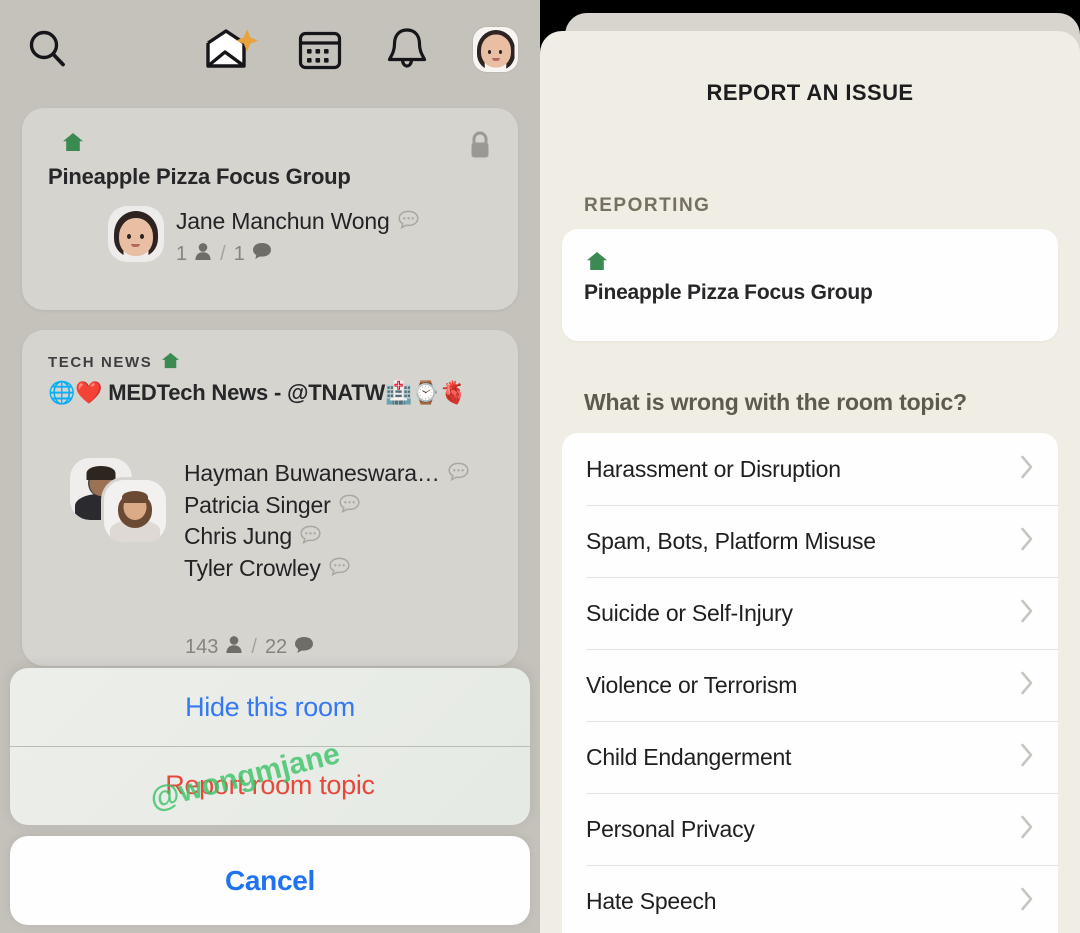 The height and width of the screenshot is (933, 1080). Describe the element at coordinates (407, 49) in the screenshot. I see `bell-icon` at that location.